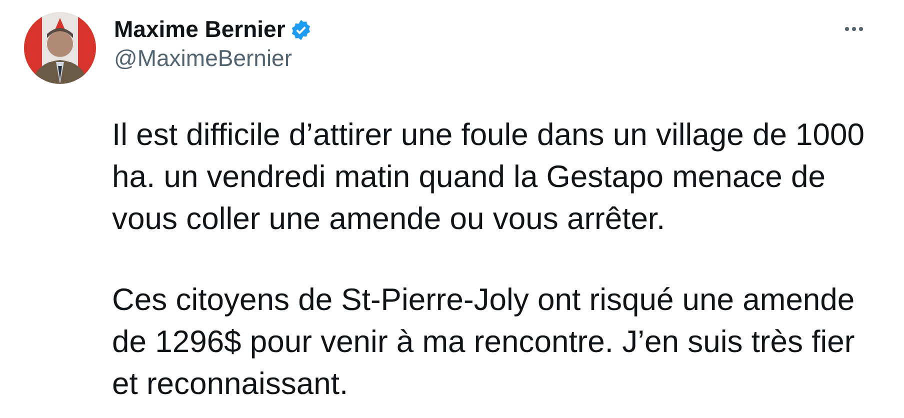 This screenshot has height=418, width=904. I want to click on more-options-icon, so click(854, 29).